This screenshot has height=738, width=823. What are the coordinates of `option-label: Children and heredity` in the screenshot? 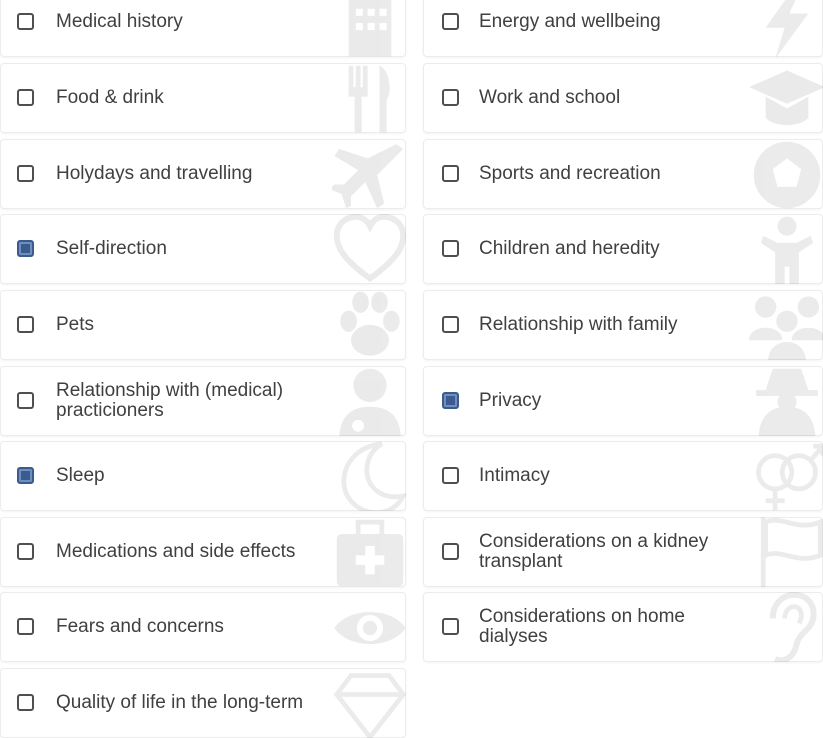 It's located at (569, 248).